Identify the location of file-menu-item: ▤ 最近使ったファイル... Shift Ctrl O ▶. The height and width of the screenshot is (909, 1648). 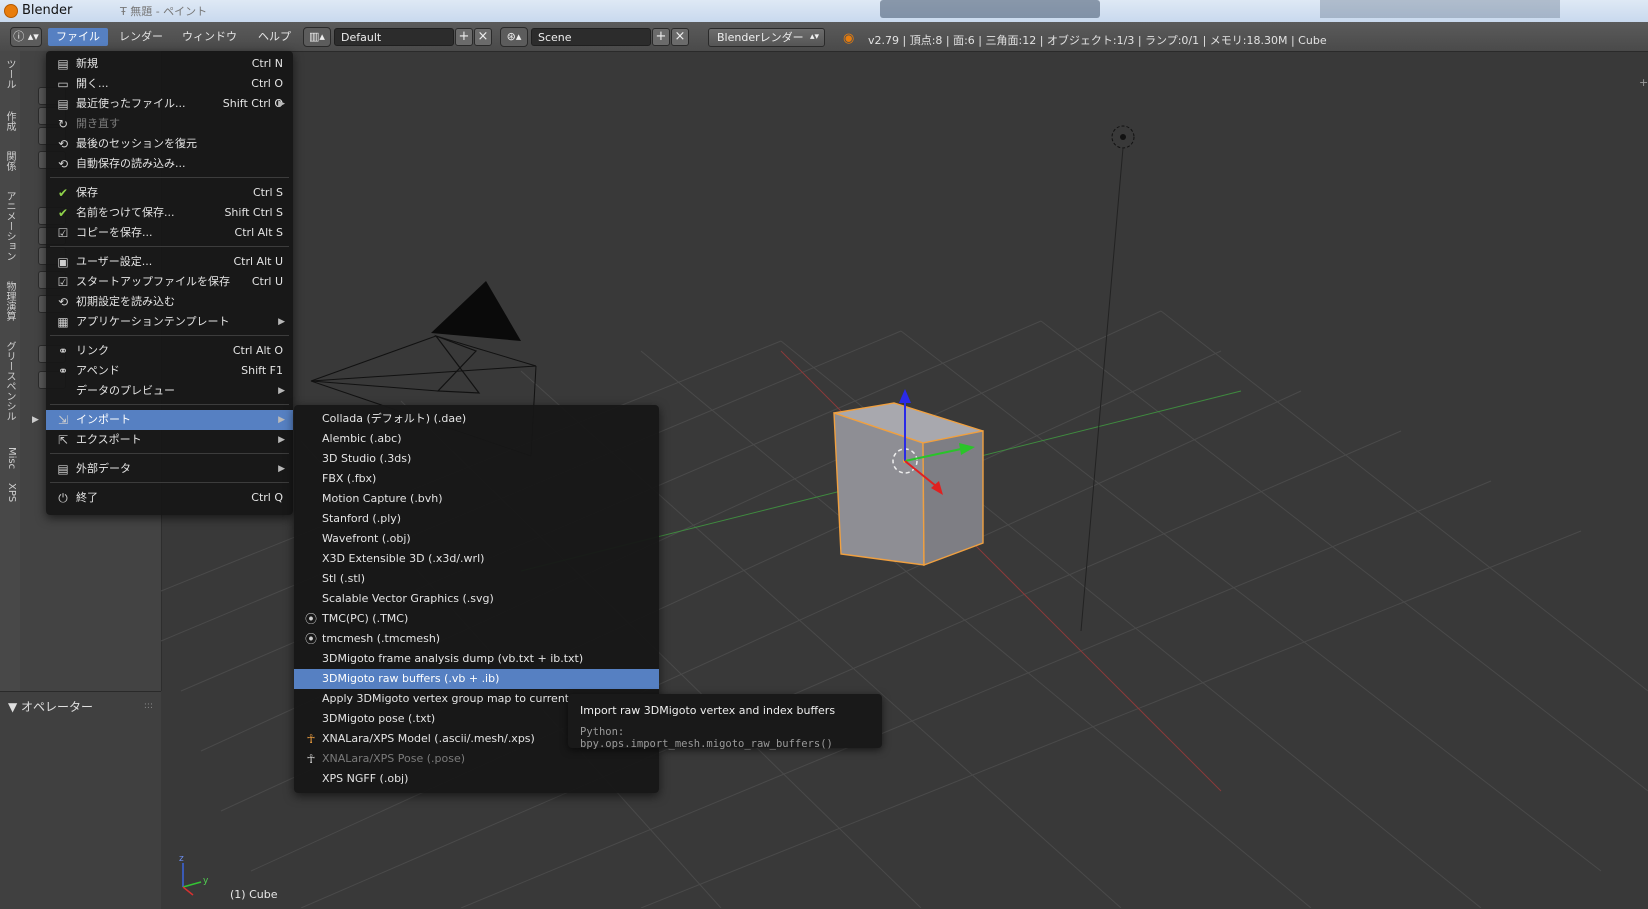
(169, 104).